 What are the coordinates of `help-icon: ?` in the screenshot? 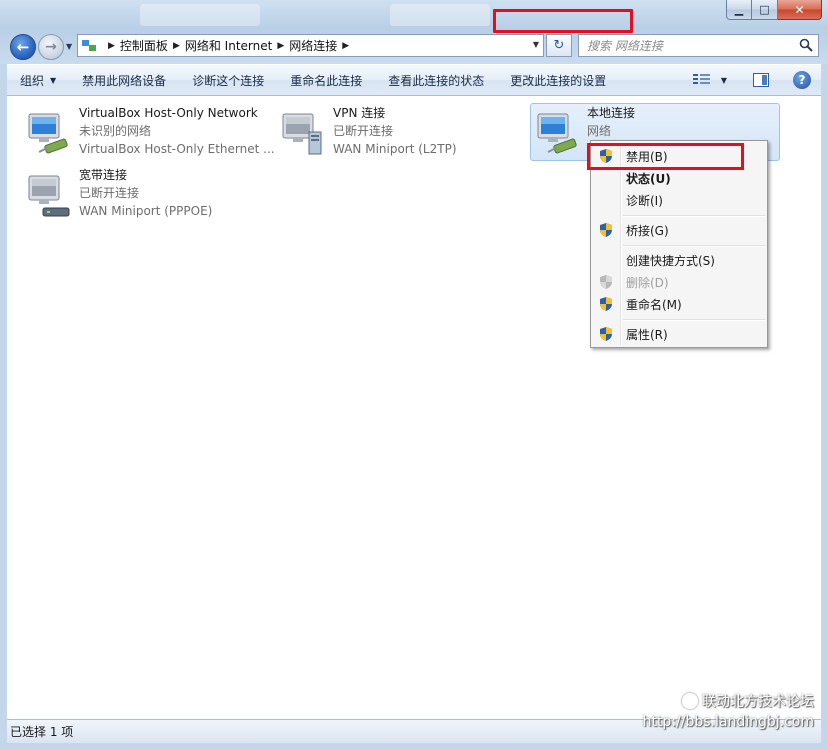 It's located at (802, 80).